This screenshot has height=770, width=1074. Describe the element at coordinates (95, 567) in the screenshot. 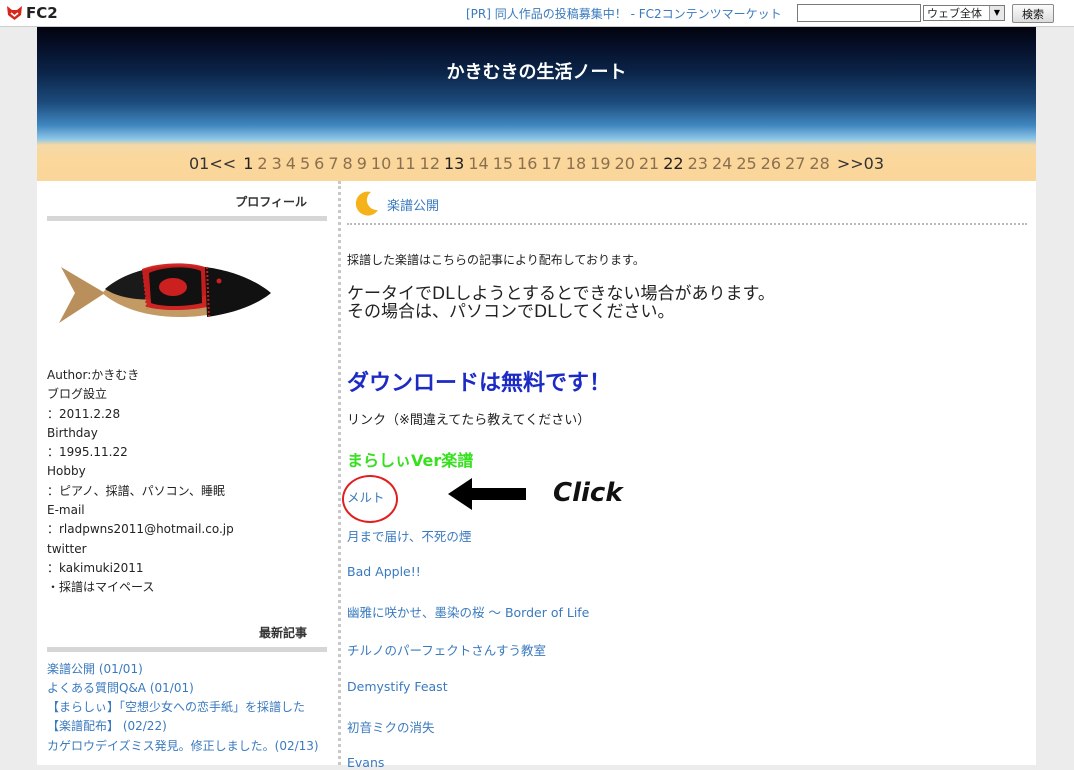

I see `profile-line: ：kakimuki2011` at that location.